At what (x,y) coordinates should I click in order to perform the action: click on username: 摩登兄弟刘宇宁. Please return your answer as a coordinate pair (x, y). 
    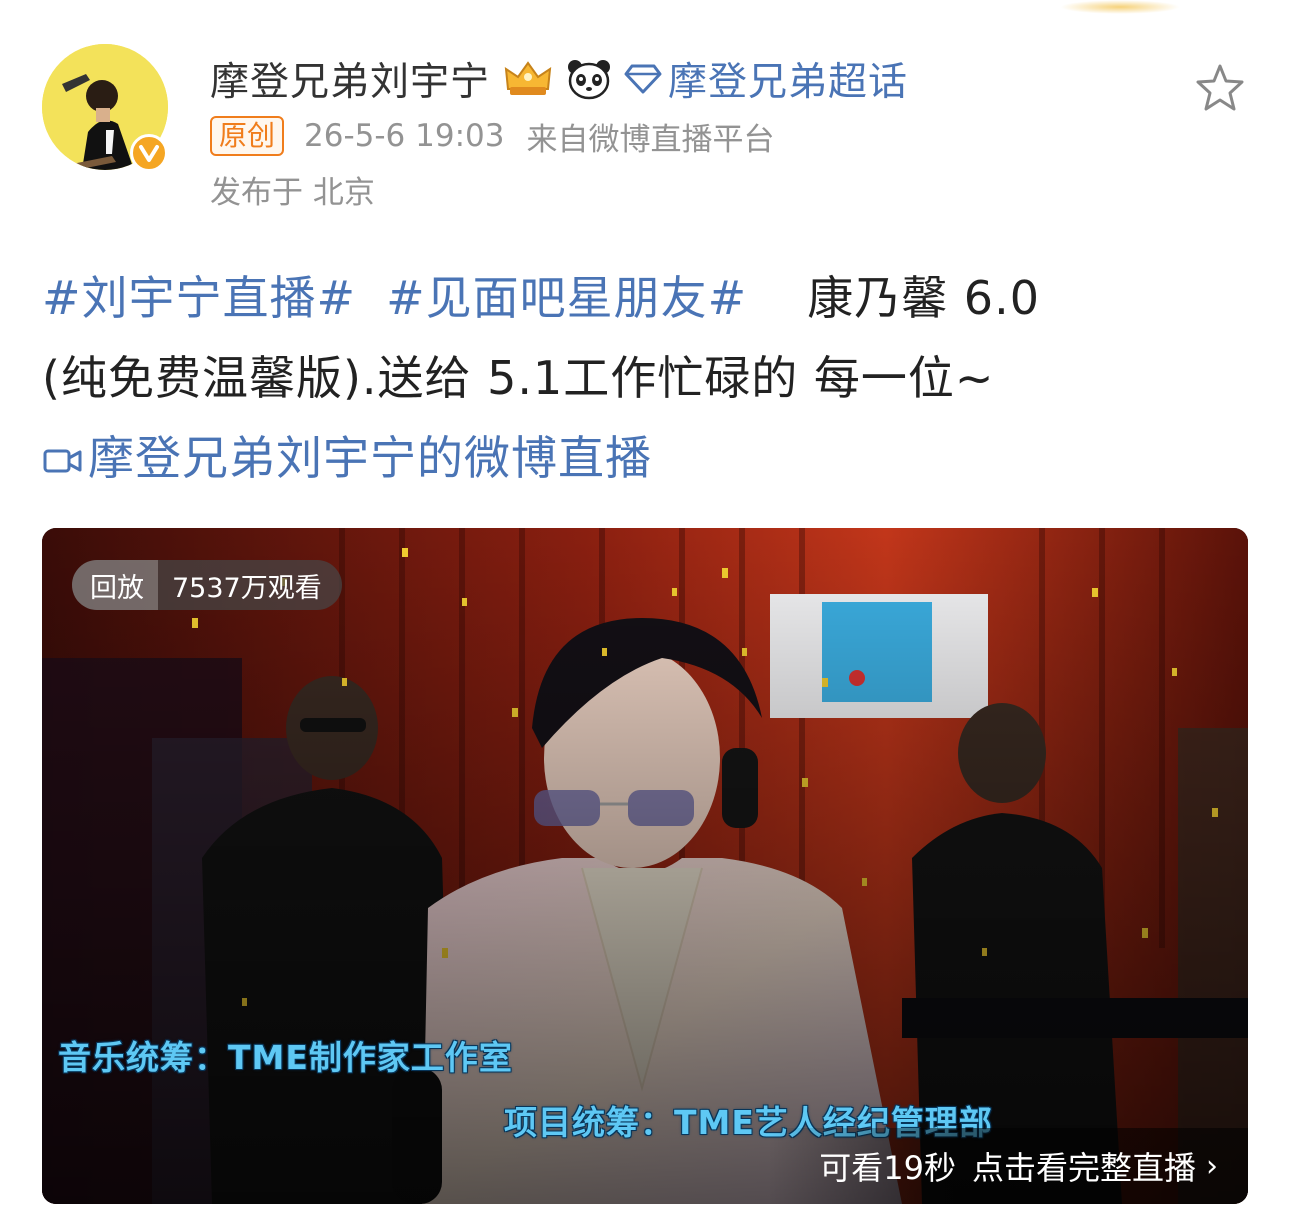
    Looking at the image, I should click on (350, 79).